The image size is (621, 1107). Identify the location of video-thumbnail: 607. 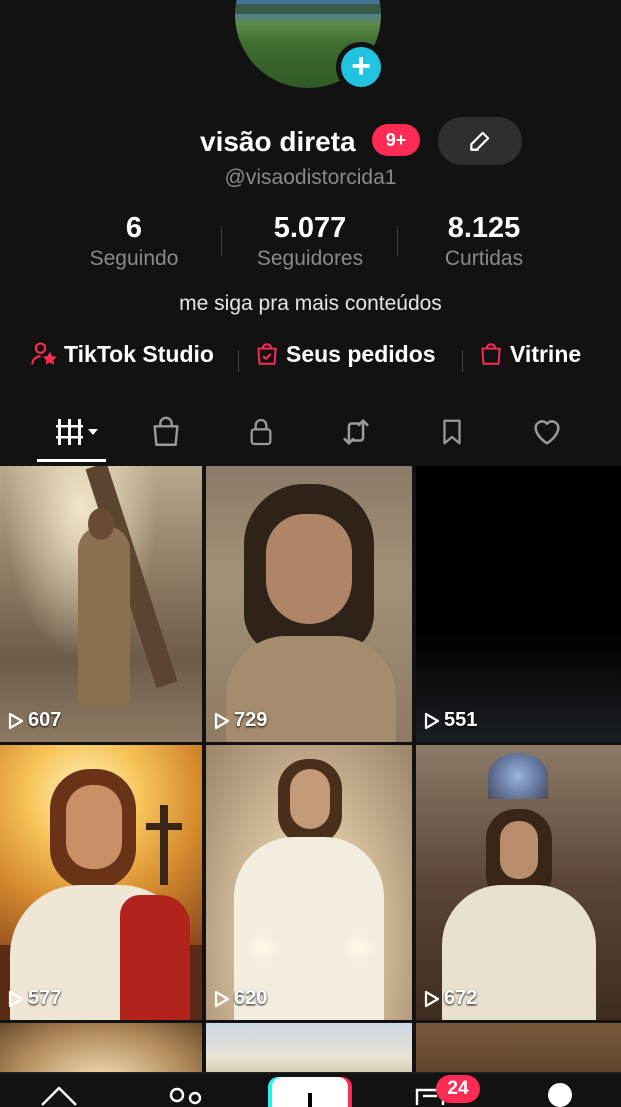
(101, 604).